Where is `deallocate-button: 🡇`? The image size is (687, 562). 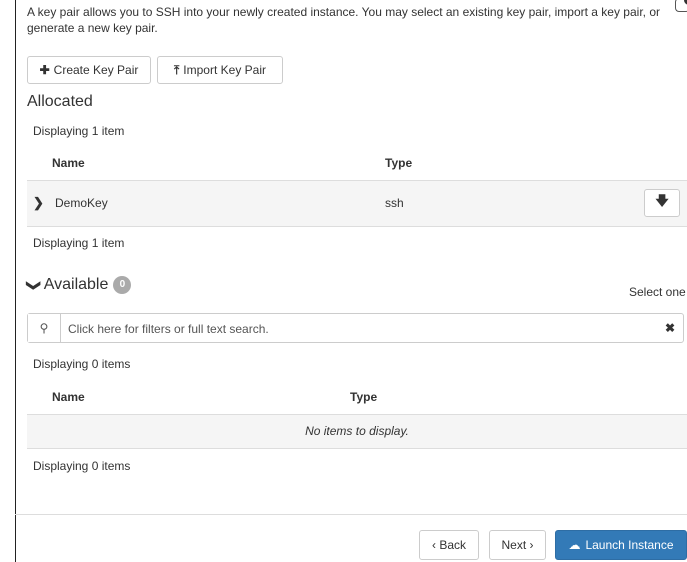 deallocate-button: 🡇 is located at coordinates (662, 203).